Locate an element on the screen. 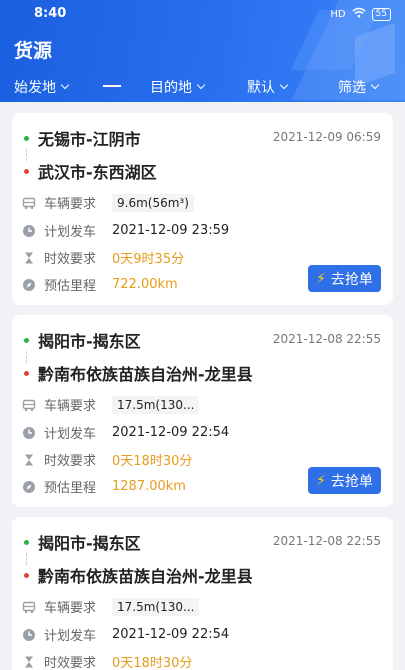 The image size is (405, 670). wifi-icon is located at coordinates (359, 14).